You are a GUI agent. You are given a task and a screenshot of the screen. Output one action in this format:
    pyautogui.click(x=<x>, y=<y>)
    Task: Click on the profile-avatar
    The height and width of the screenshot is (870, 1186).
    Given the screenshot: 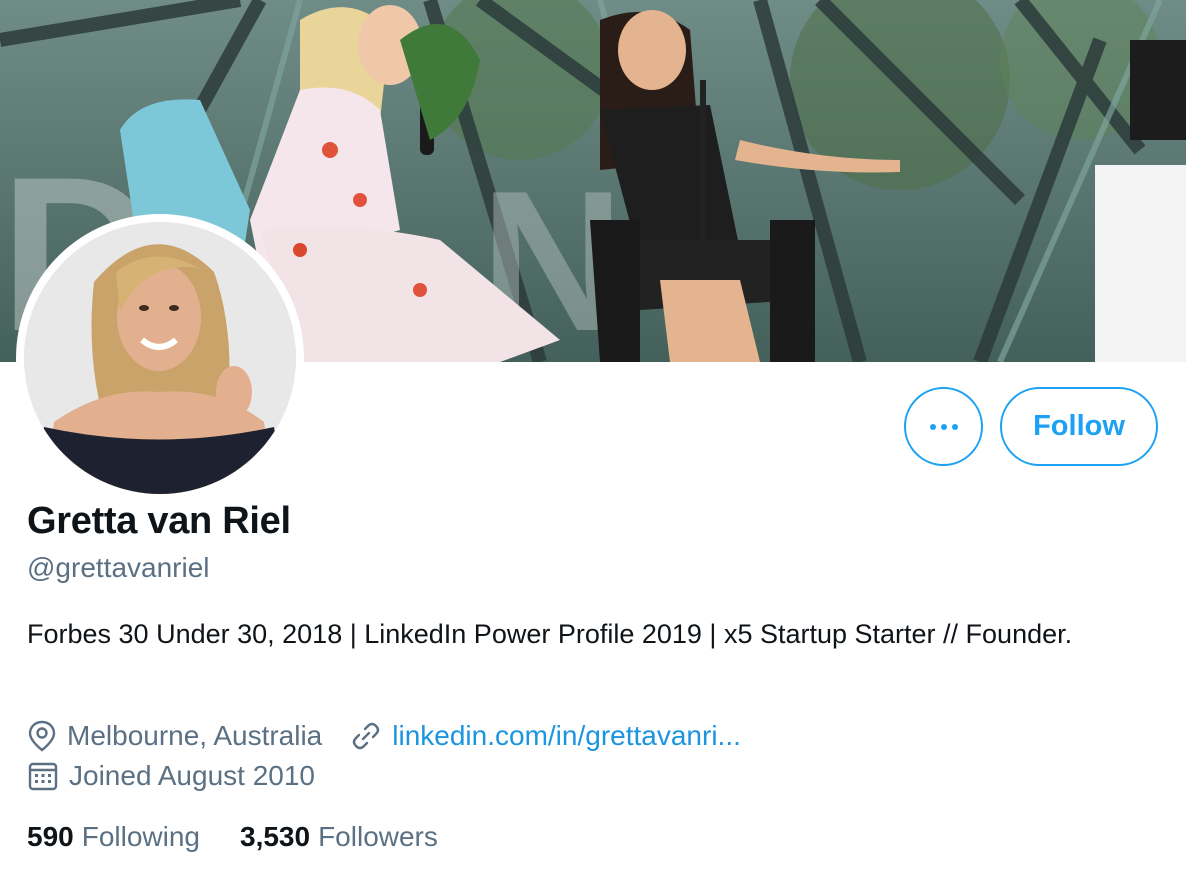 What is the action you would take?
    pyautogui.click(x=160, y=358)
    